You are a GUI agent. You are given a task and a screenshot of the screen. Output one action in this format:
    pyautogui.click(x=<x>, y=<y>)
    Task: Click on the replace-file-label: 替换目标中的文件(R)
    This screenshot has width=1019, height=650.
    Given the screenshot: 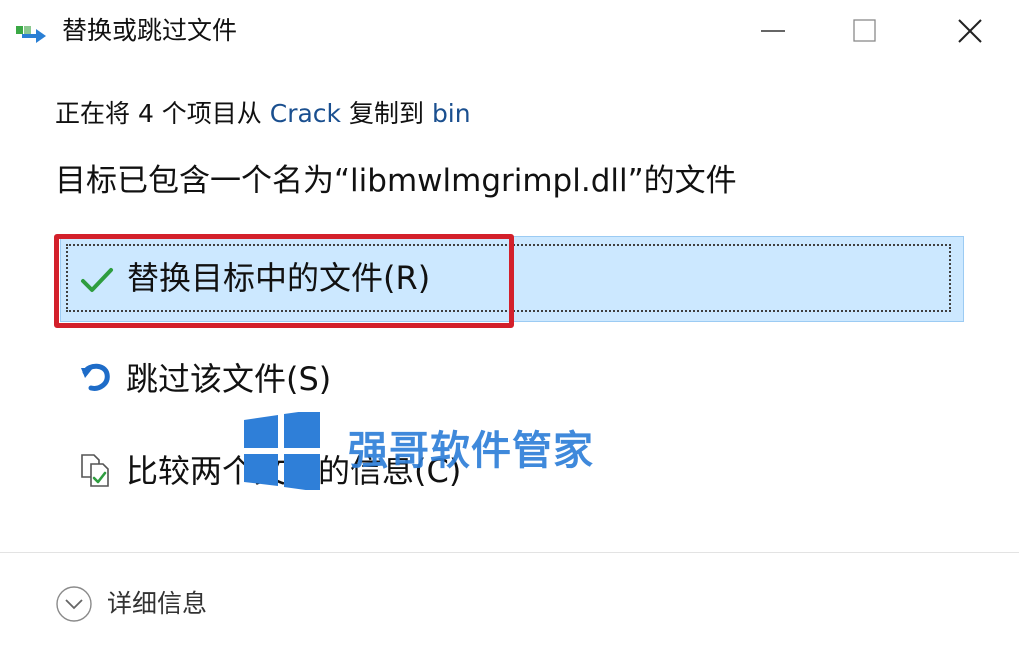 What is the action you would take?
    pyautogui.click(x=279, y=278)
    